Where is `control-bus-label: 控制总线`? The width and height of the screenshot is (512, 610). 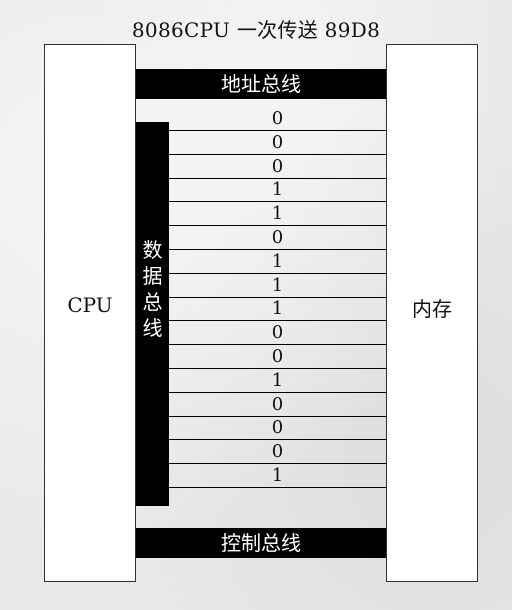
control-bus-label: 控制总线 is located at coordinates (261, 543).